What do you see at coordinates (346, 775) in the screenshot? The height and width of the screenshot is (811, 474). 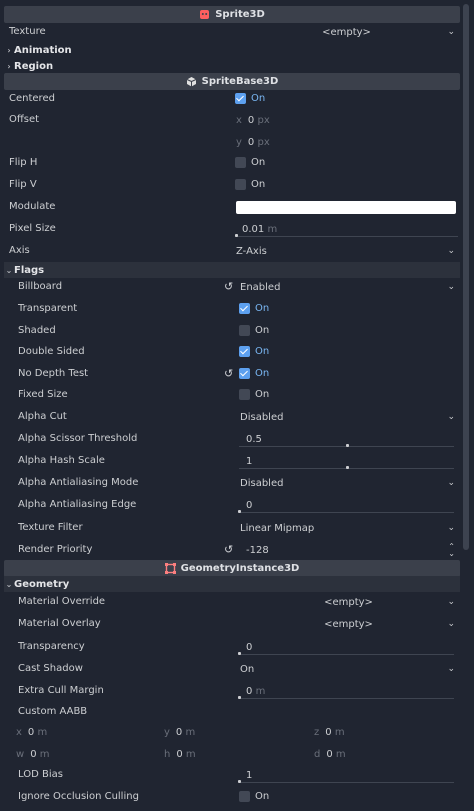 I see `lod-bias-field: 1` at bounding box center [346, 775].